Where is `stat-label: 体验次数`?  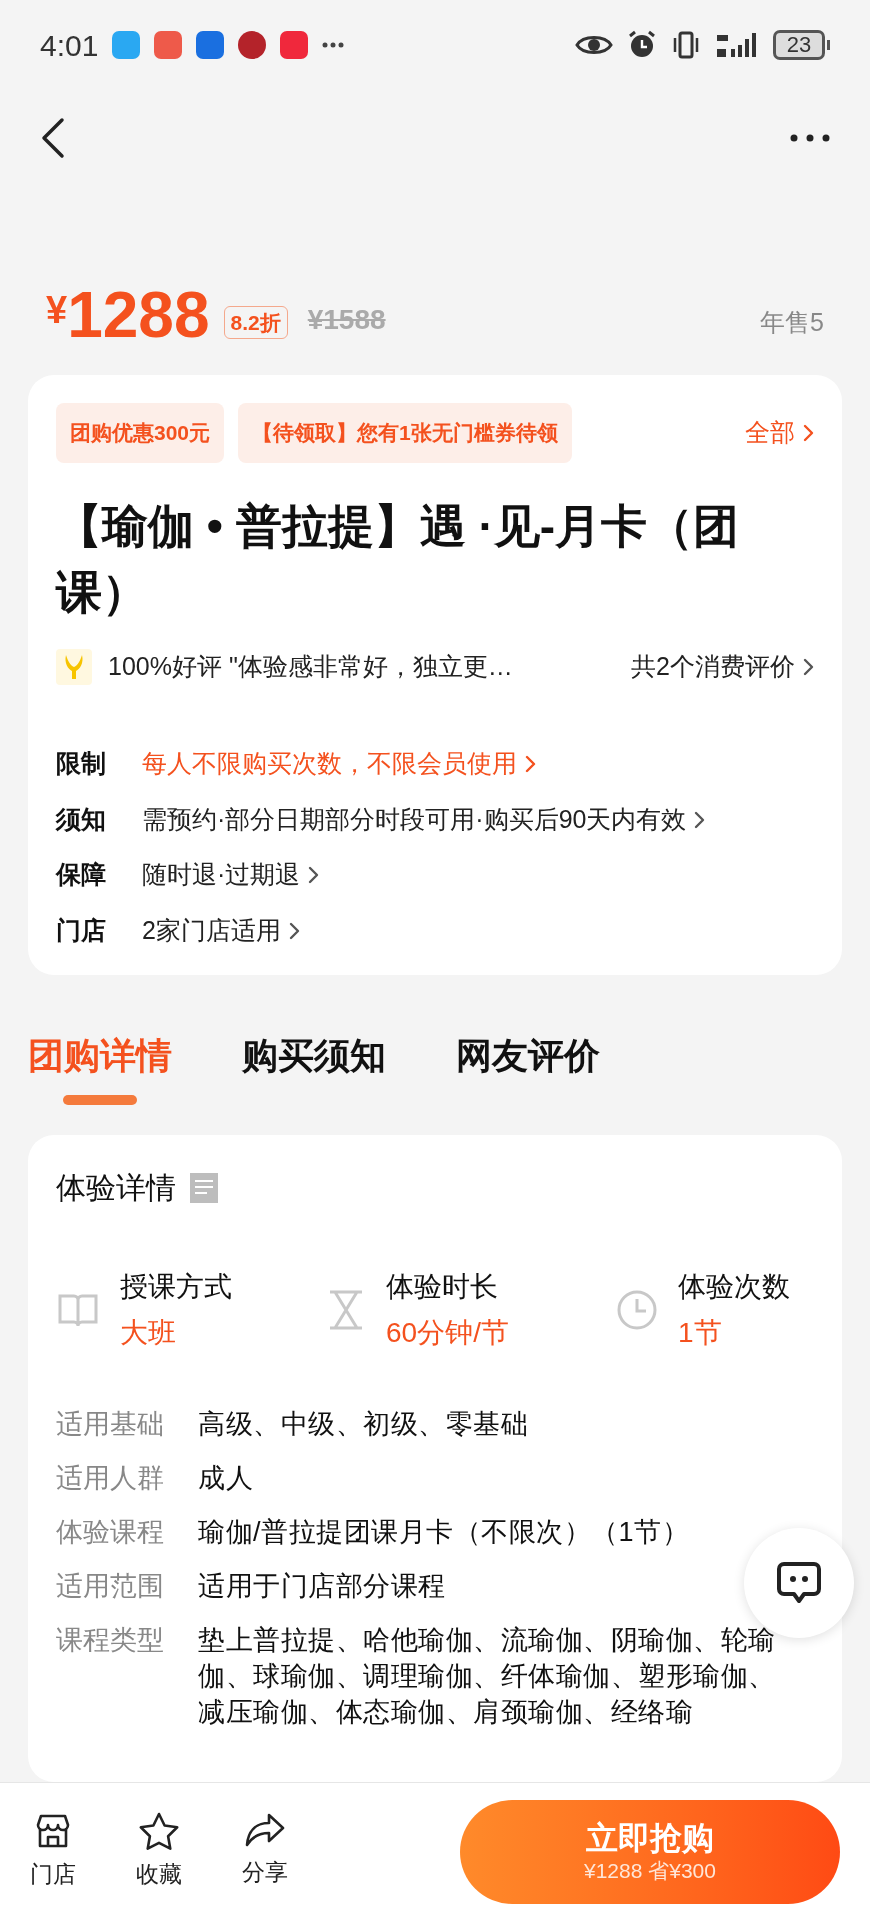 stat-label: 体验次数 is located at coordinates (734, 1287).